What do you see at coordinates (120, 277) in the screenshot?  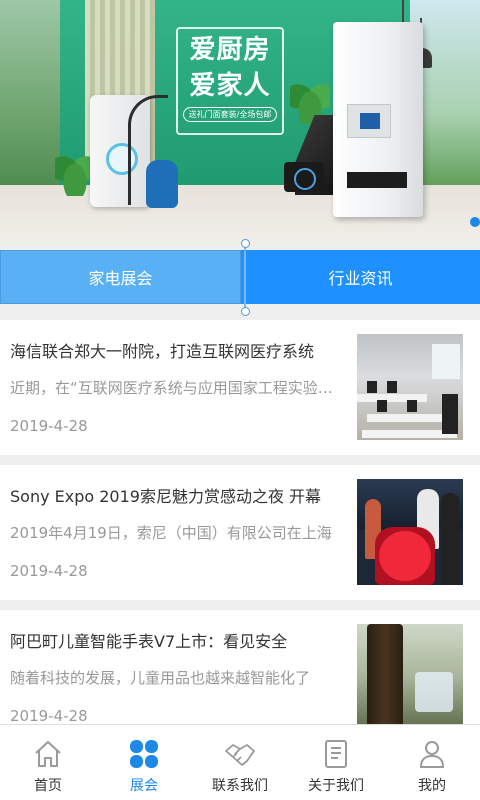 I see `tab-expo: 家电展会` at bounding box center [120, 277].